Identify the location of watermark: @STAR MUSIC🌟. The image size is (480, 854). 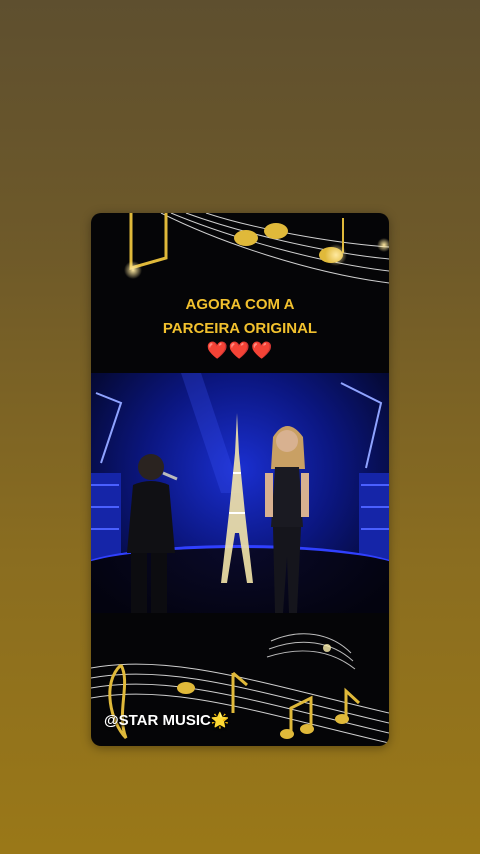
(167, 720).